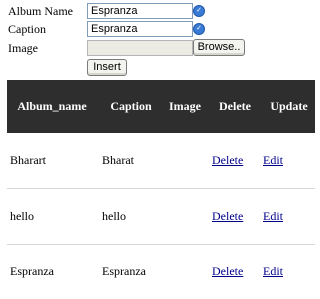  Describe the element at coordinates (131, 106) in the screenshot. I see `header-caption: Caption` at that location.